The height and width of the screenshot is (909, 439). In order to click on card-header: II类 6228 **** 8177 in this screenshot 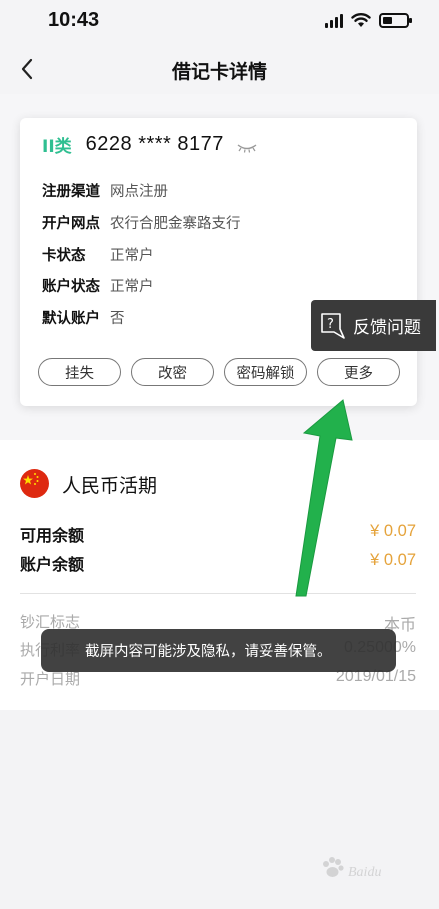, I will do `click(150, 144)`.